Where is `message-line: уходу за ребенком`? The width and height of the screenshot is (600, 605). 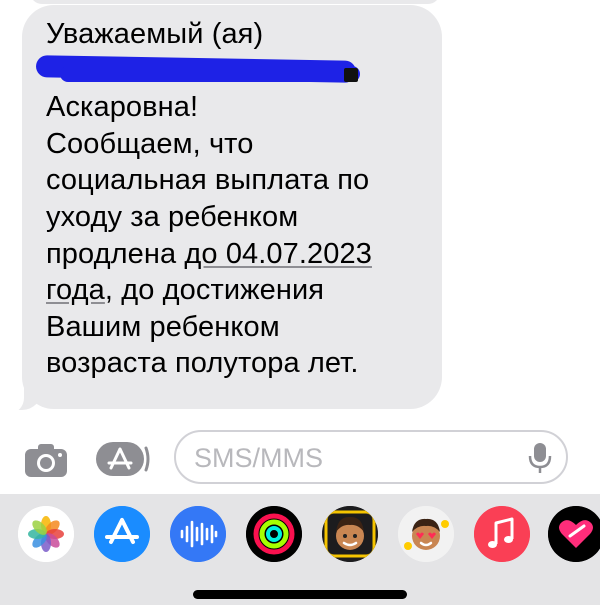
message-line: уходу за ребенком is located at coordinates (172, 216).